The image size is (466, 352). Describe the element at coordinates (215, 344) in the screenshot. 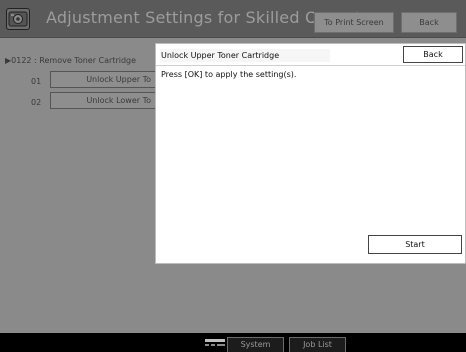

I see `status-indicator-icon` at that location.